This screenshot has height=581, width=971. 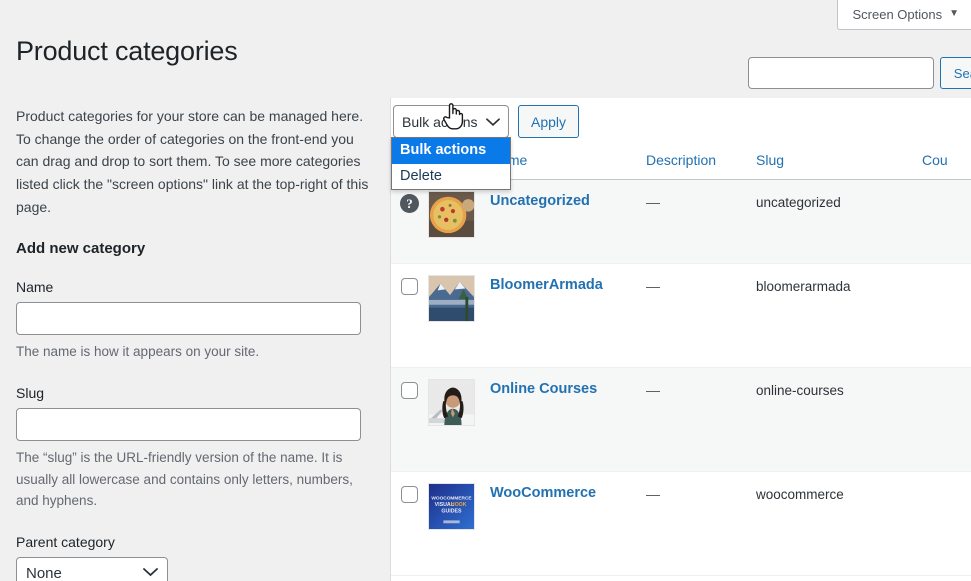 I want to click on parent-category-label: Parent category, so click(x=65, y=541).